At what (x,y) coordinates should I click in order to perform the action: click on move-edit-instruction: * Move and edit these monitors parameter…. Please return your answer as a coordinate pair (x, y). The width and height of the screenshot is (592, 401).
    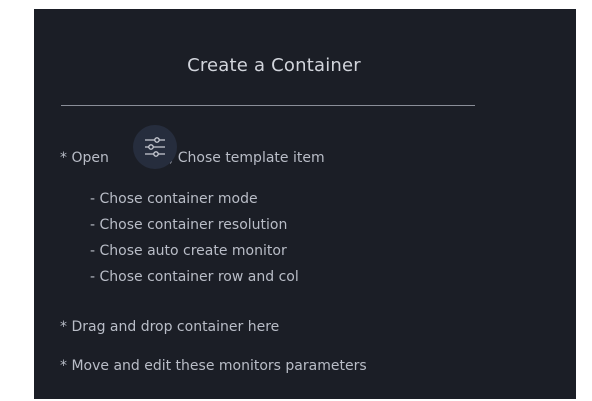
    Looking at the image, I should click on (213, 366).